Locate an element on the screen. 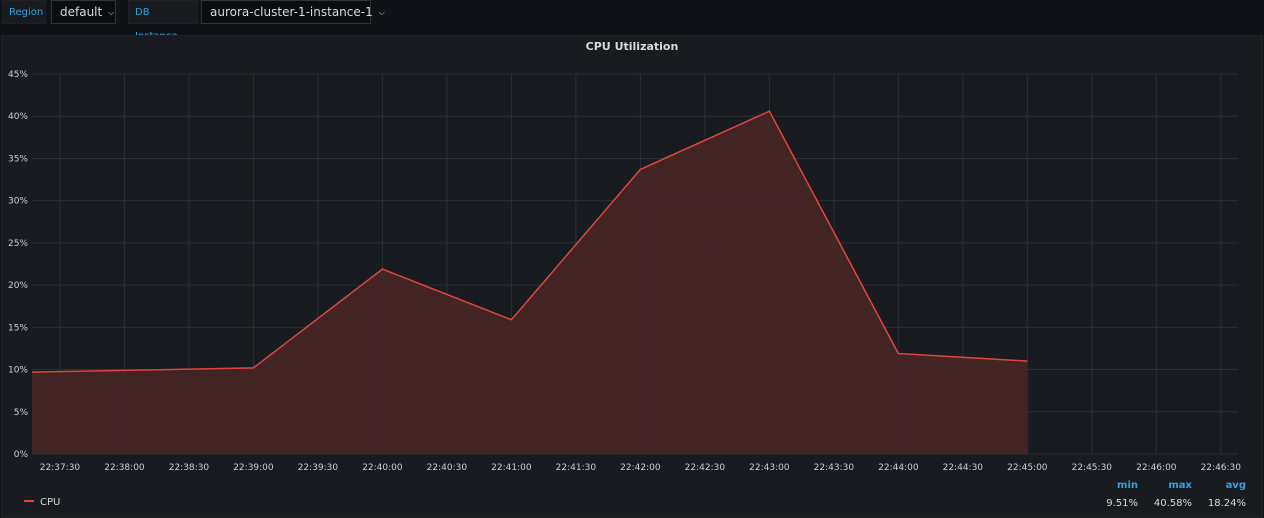 Image resolution: width=1264 pixels, height=518 pixels. y-tick-label: 45% is located at coordinates (18, 75).